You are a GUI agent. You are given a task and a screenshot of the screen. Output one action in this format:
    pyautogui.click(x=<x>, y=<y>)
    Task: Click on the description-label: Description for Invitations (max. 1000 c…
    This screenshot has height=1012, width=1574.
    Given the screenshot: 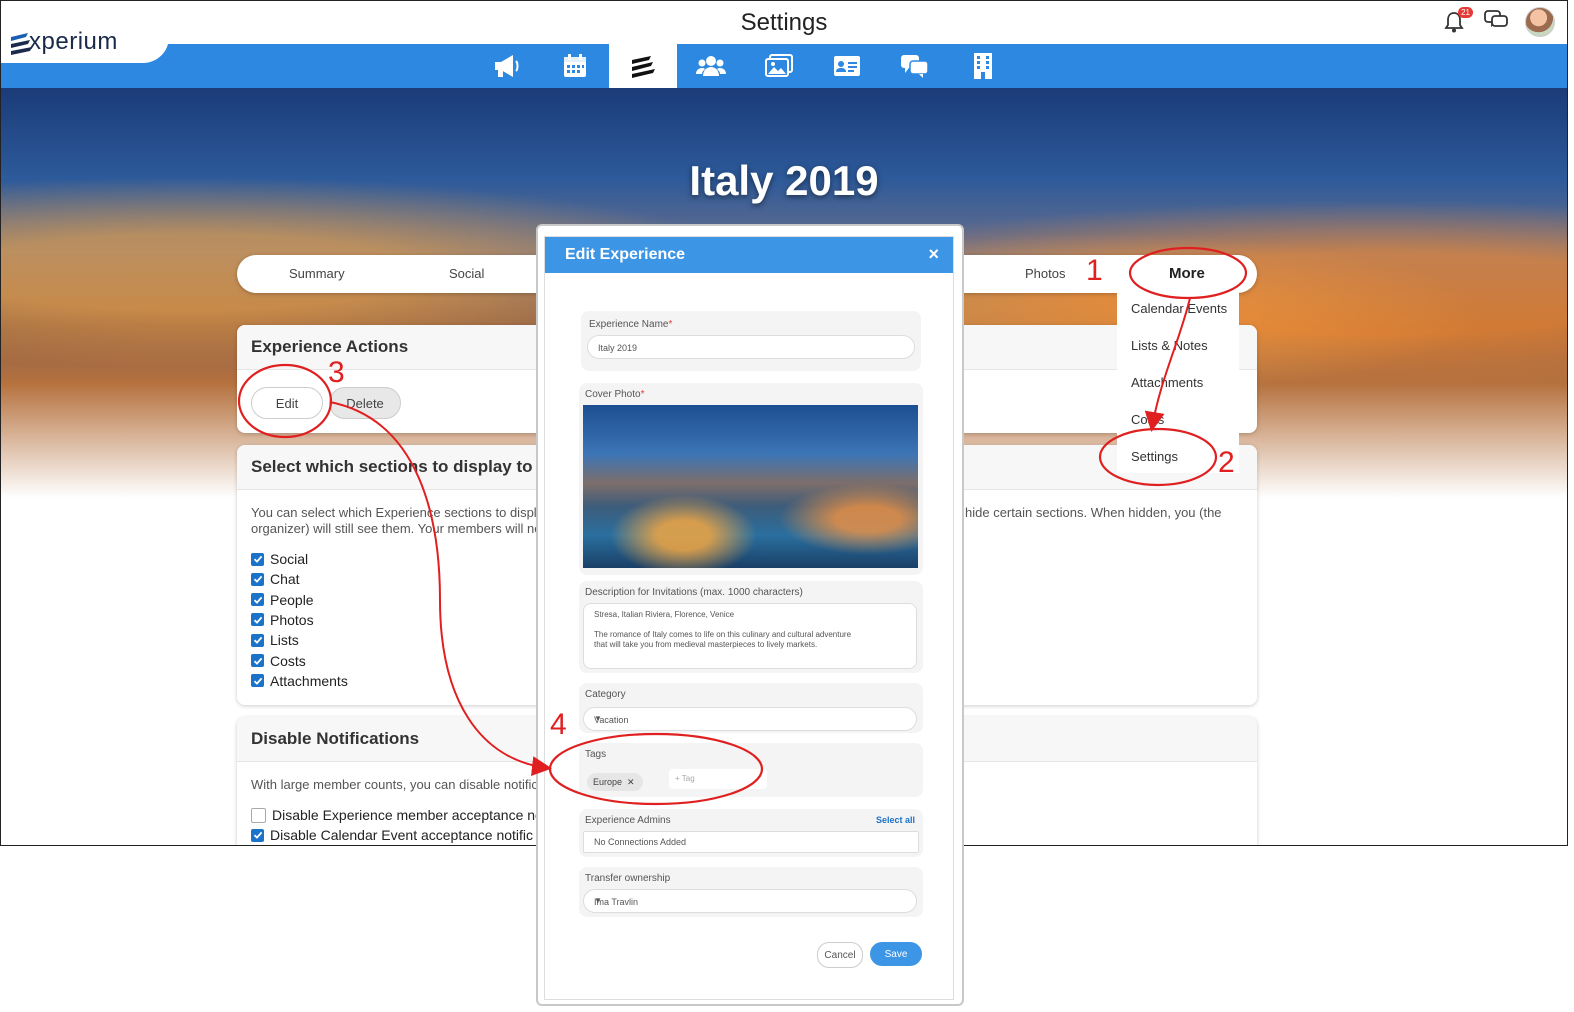 What is the action you would take?
    pyautogui.click(x=694, y=592)
    